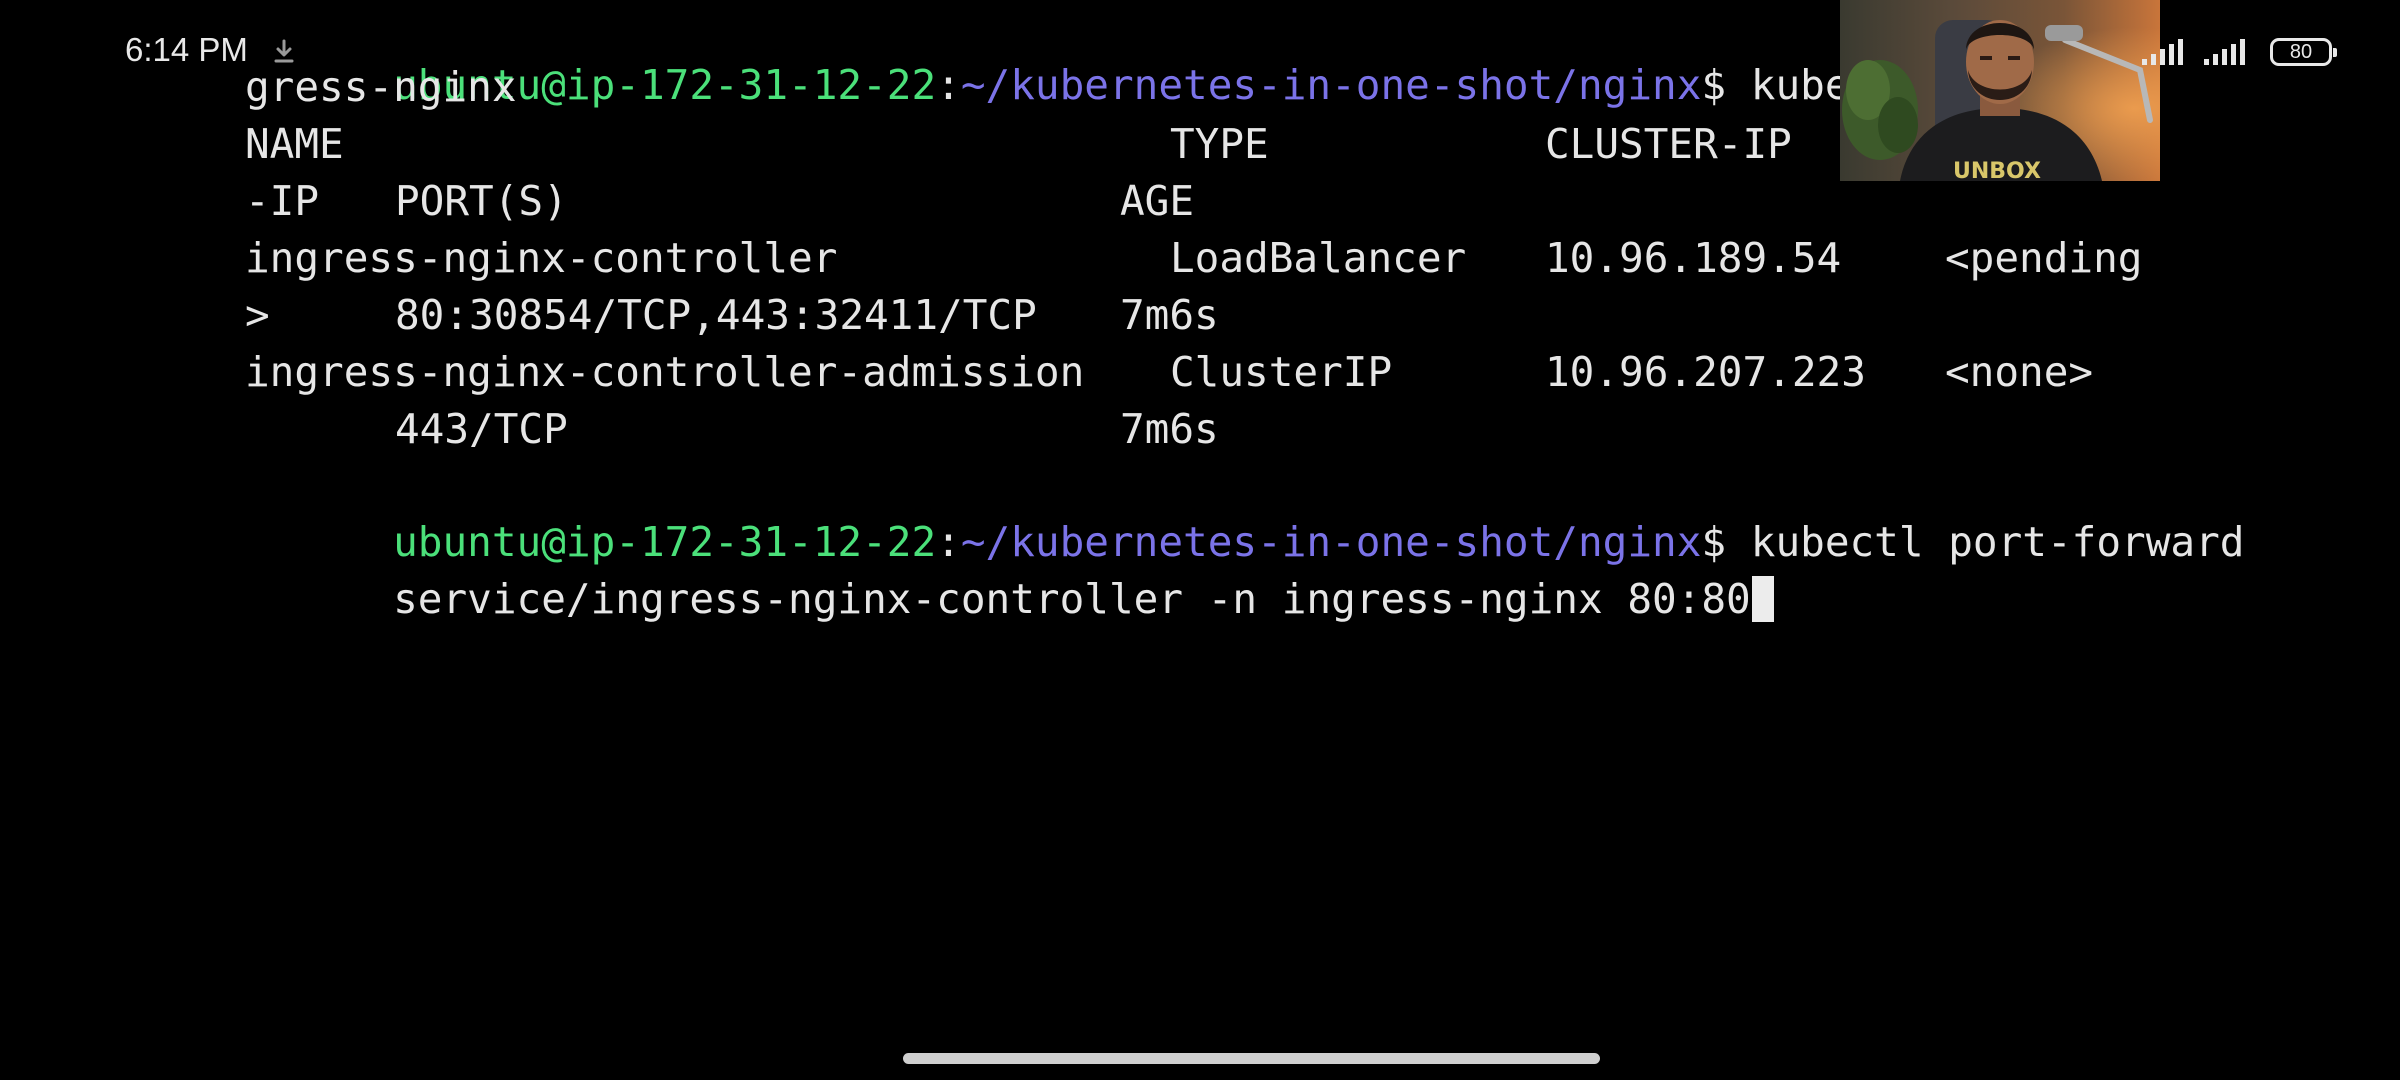 The width and height of the screenshot is (2400, 1080). What do you see at coordinates (1985, 542) in the screenshot?
I see `second-command: kubectl port-forward` at bounding box center [1985, 542].